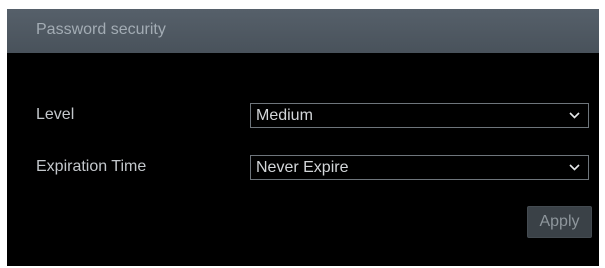 This screenshot has height=268, width=605. Describe the element at coordinates (559, 222) in the screenshot. I see `apply-button: Apply` at that location.